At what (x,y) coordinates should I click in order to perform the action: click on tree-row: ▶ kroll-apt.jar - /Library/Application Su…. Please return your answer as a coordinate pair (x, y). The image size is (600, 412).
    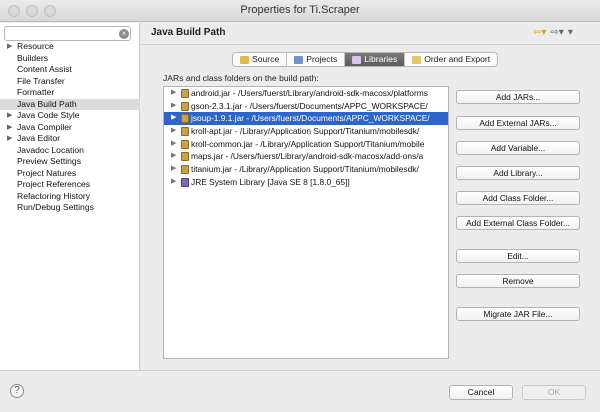
    Looking at the image, I should click on (306, 131).